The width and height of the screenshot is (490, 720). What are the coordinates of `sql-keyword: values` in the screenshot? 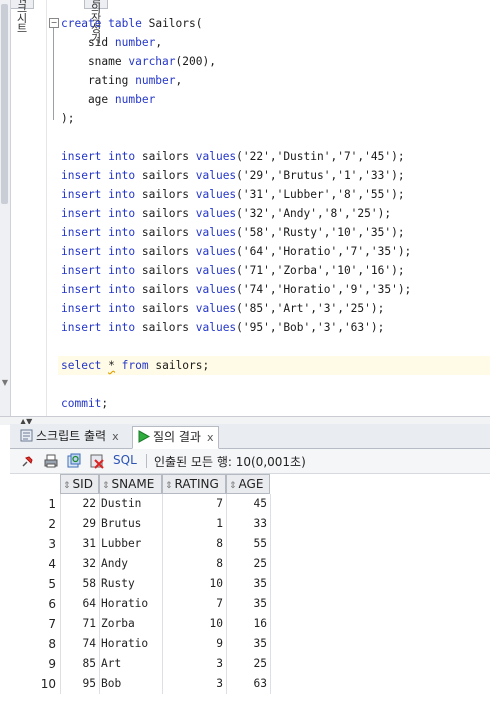 It's located at (216, 308).